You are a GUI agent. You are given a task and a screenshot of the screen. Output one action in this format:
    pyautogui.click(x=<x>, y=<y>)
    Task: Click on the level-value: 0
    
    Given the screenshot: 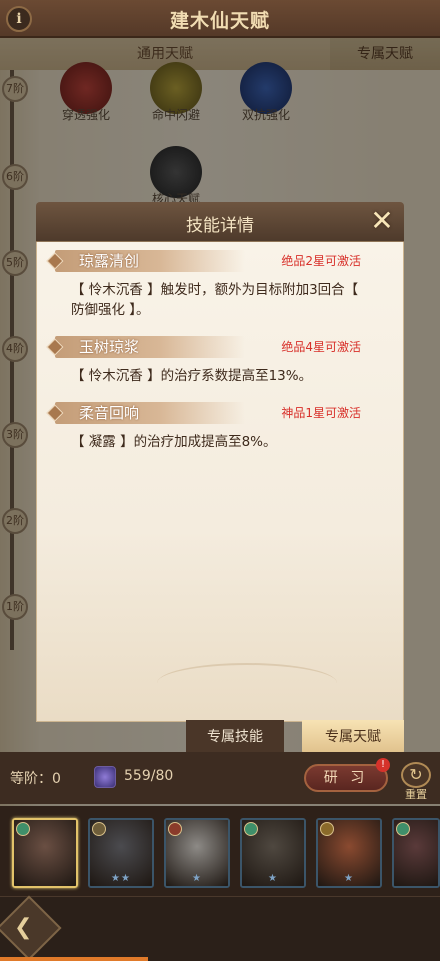 What is the action you would take?
    pyautogui.click(x=56, y=779)
    